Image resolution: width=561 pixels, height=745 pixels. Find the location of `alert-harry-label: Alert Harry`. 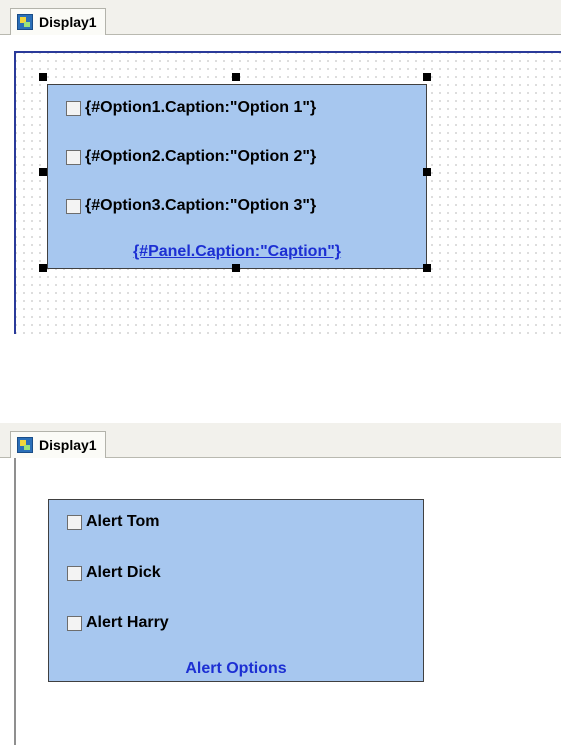

alert-harry-label: Alert Harry is located at coordinates (127, 622).